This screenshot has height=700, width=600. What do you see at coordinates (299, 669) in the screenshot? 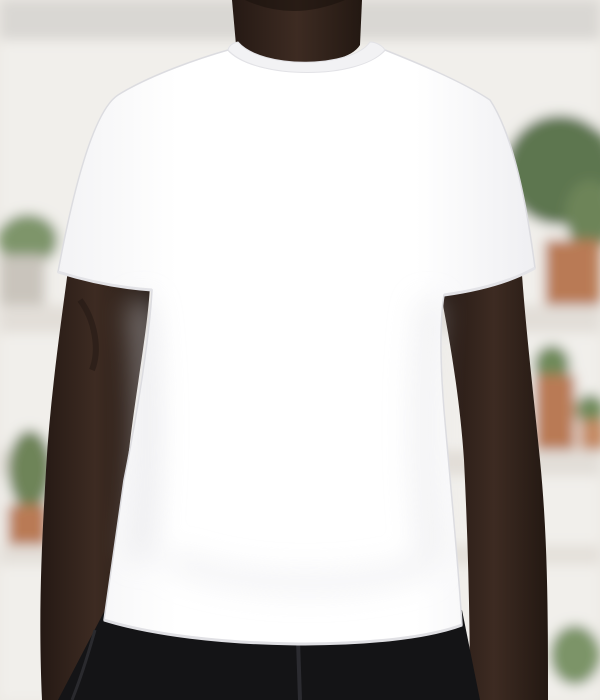
I see `drawstring` at bounding box center [299, 669].